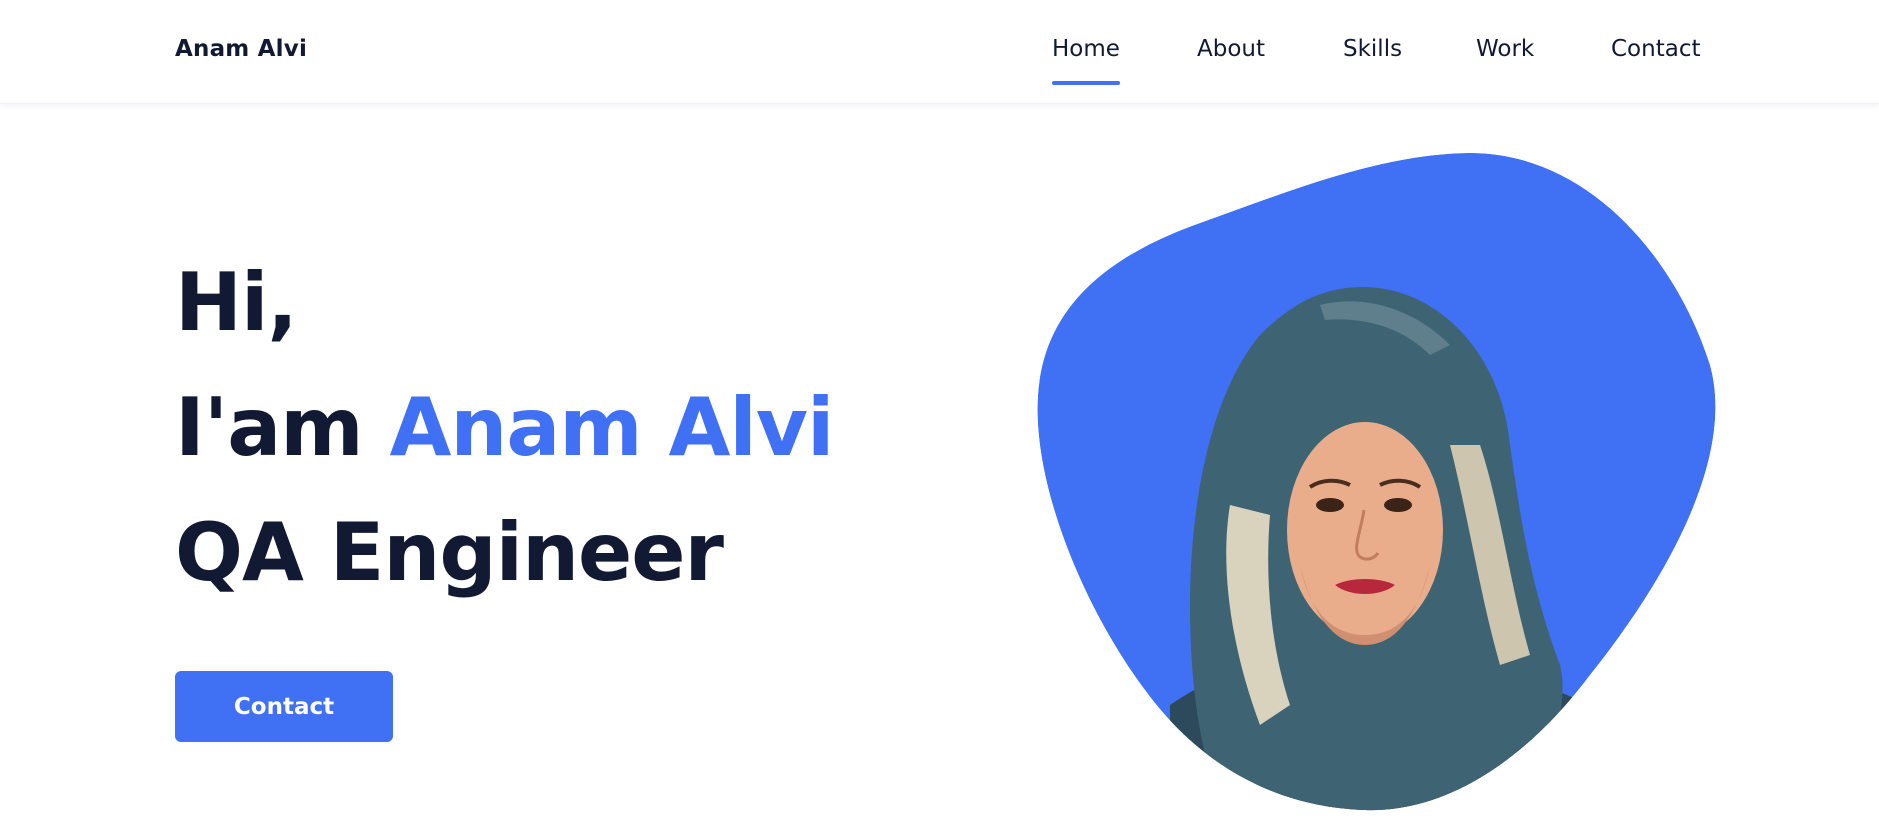 The image size is (1879, 834). Describe the element at coordinates (939, 61) in the screenshot. I see `main-nav: Home About Skills Work Contact` at that location.